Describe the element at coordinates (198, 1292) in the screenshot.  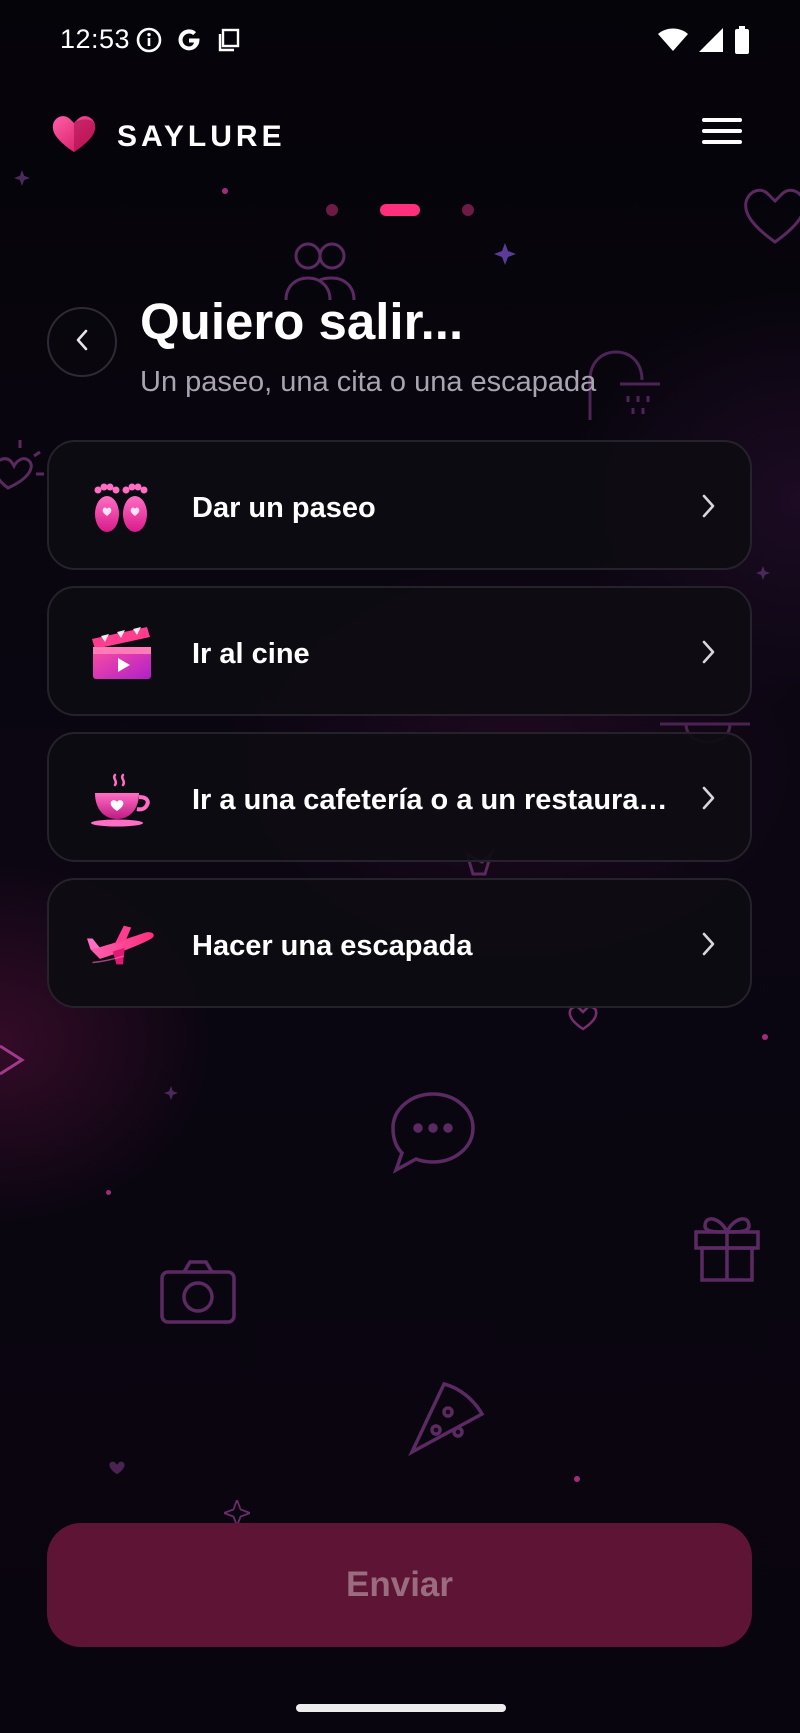
I see `camera-decor-icon` at that location.